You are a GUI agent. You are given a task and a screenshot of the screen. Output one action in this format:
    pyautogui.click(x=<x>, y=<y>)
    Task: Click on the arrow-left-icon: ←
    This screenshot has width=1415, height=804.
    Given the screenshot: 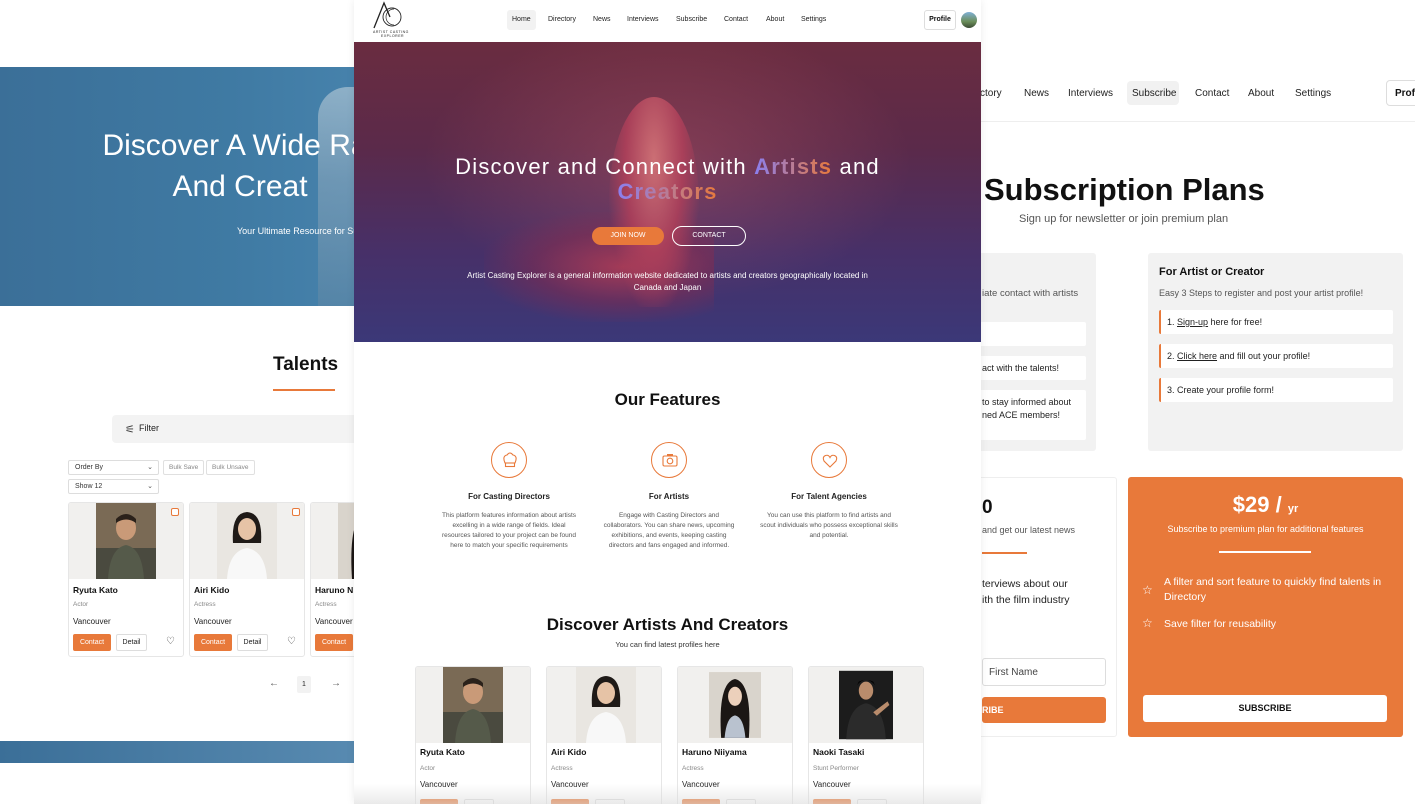 What is the action you would take?
    pyautogui.click(x=274, y=683)
    